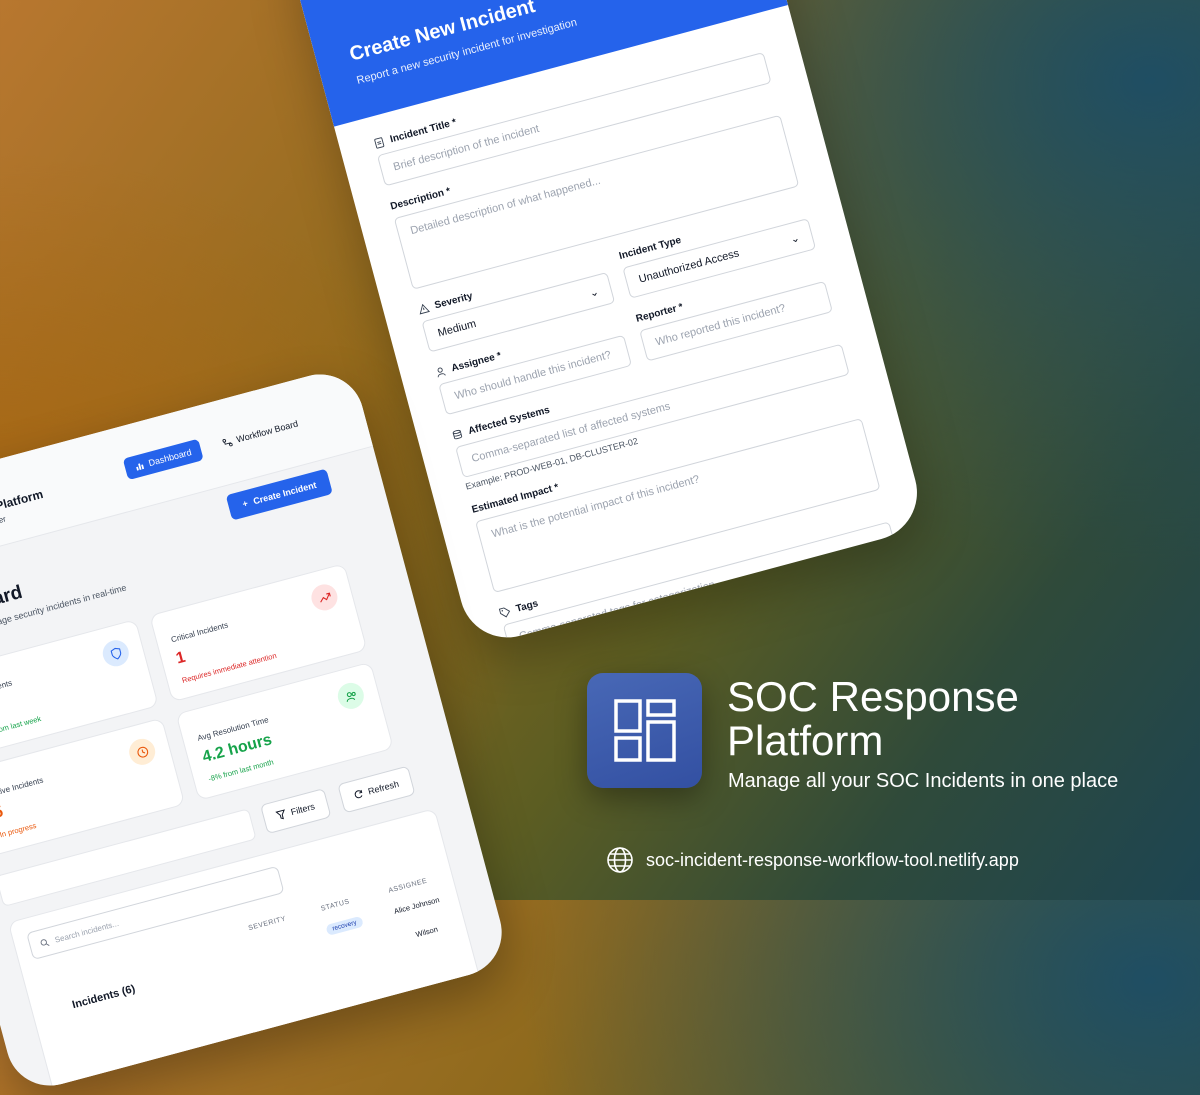 This screenshot has width=1200, height=1095. I want to click on column-severity: SEVERITY, so click(267, 924).